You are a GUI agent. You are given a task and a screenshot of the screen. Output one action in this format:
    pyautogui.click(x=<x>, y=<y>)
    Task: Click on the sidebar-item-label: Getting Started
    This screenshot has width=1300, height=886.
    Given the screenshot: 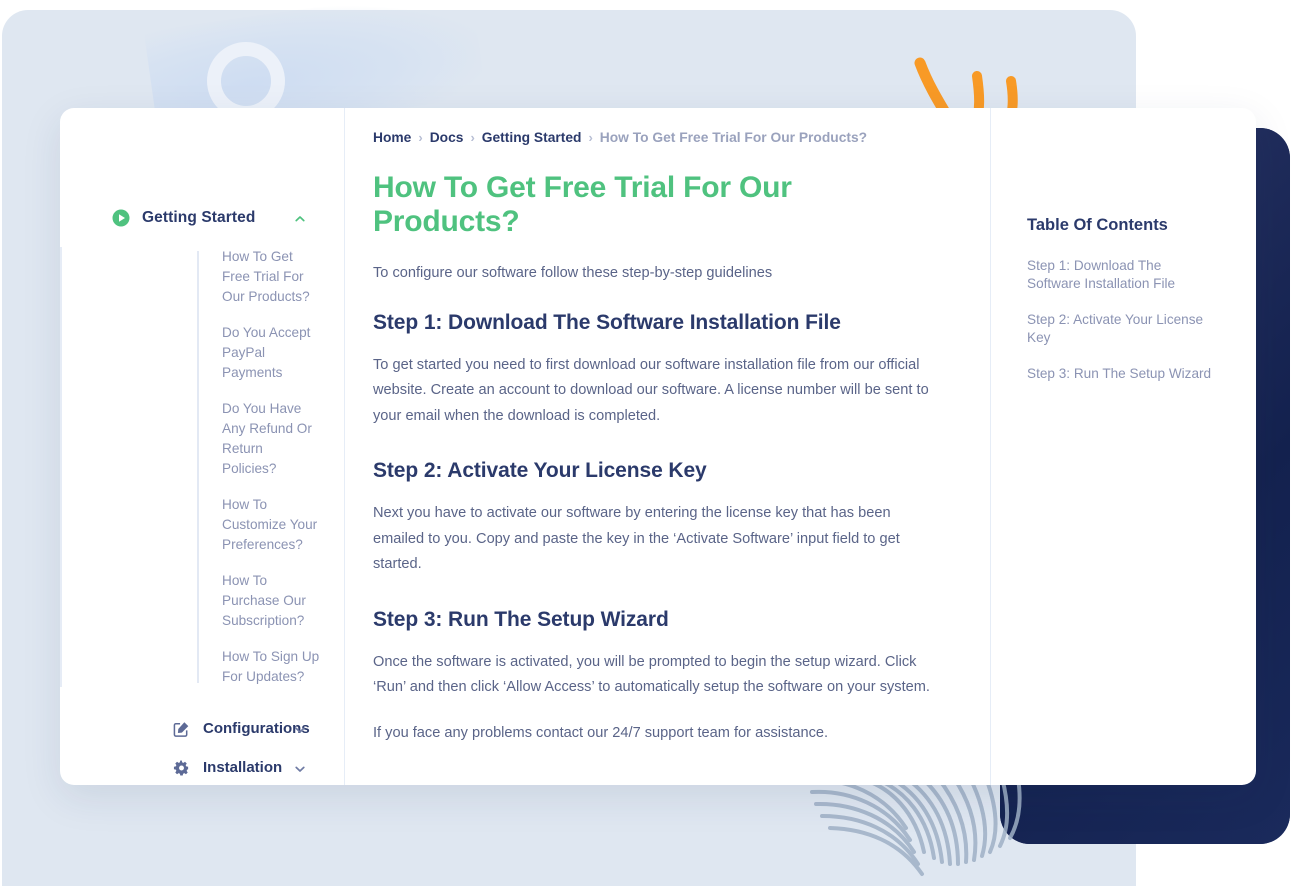 What is the action you would take?
    pyautogui.click(x=199, y=217)
    